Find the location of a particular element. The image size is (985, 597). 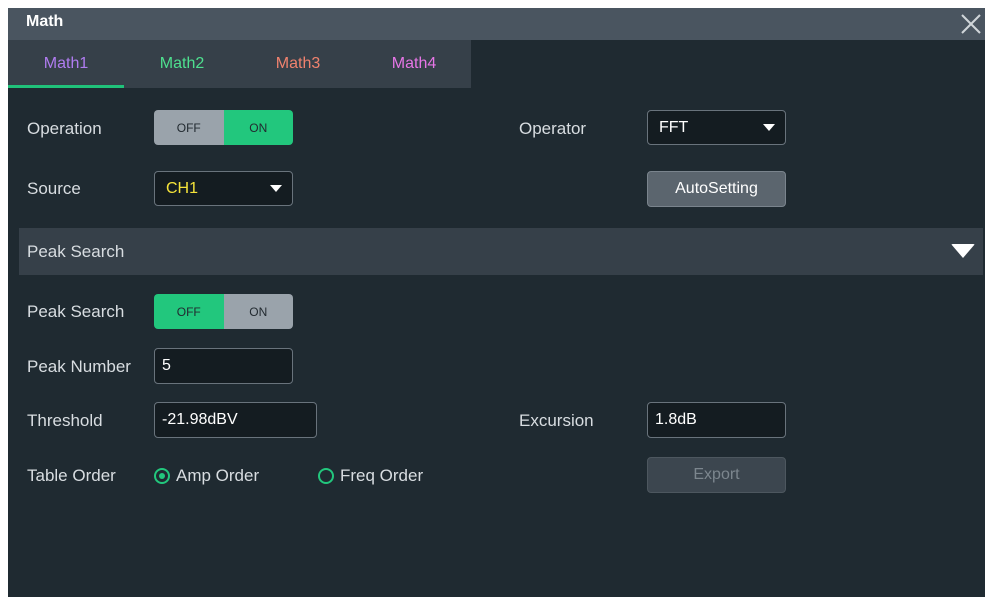

excursion-label: Excursion is located at coordinates (556, 420).